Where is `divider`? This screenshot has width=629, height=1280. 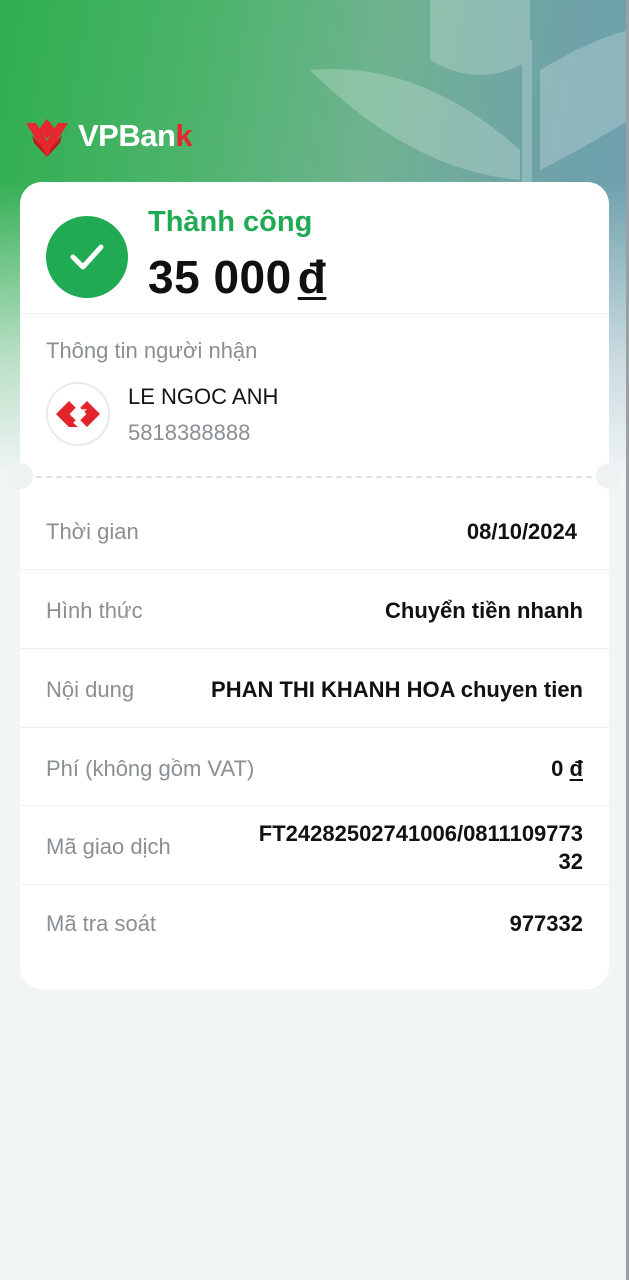
divider is located at coordinates (314, 313).